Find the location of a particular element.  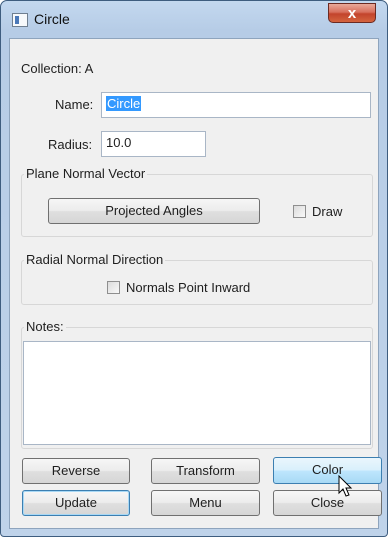

menu-button: Menu is located at coordinates (205, 503).